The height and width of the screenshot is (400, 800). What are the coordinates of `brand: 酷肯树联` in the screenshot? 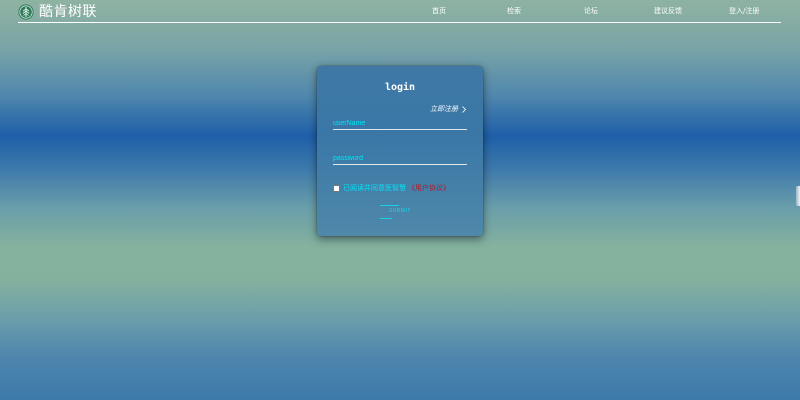 It's located at (57, 12).